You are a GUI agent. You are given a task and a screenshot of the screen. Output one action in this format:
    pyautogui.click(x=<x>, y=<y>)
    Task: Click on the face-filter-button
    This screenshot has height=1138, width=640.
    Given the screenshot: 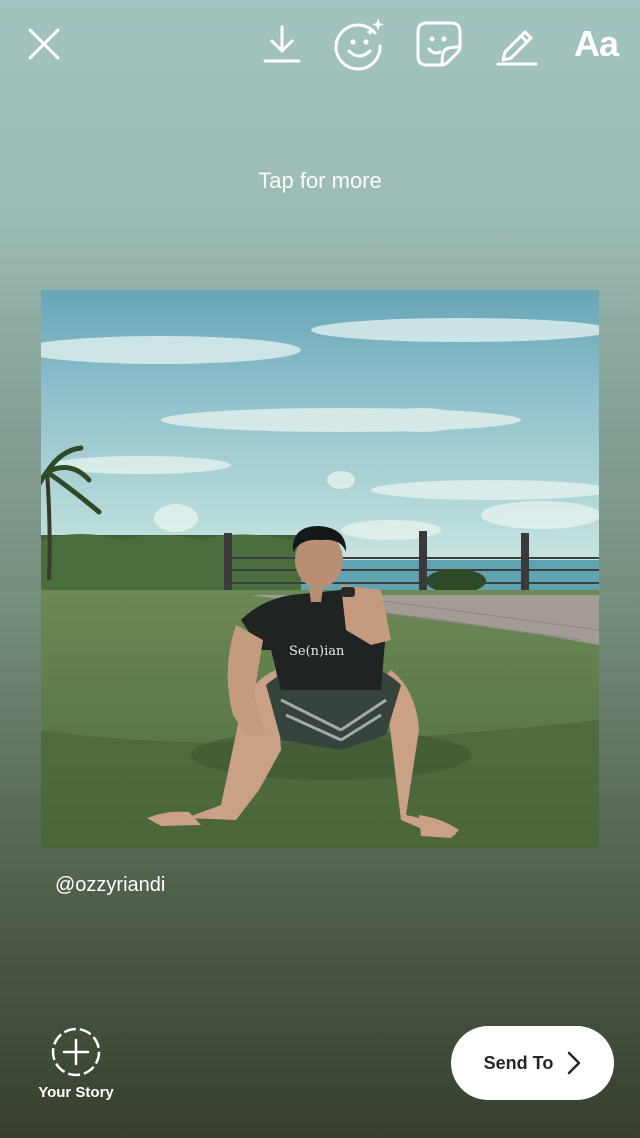 What is the action you would take?
    pyautogui.click(x=360, y=44)
    